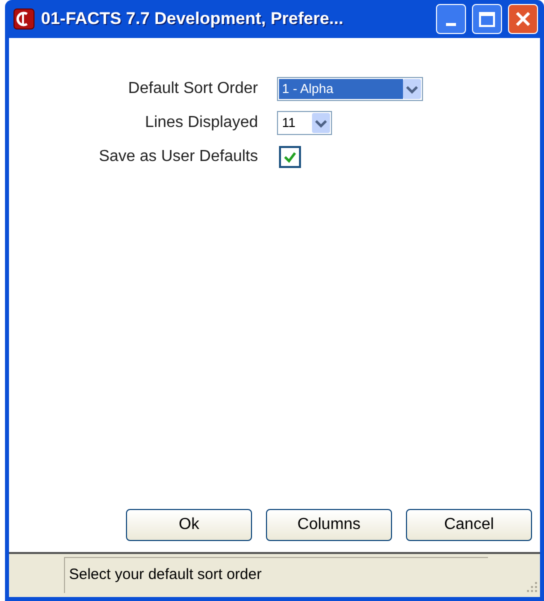 This screenshot has height=601, width=544. I want to click on close-button, so click(523, 19).